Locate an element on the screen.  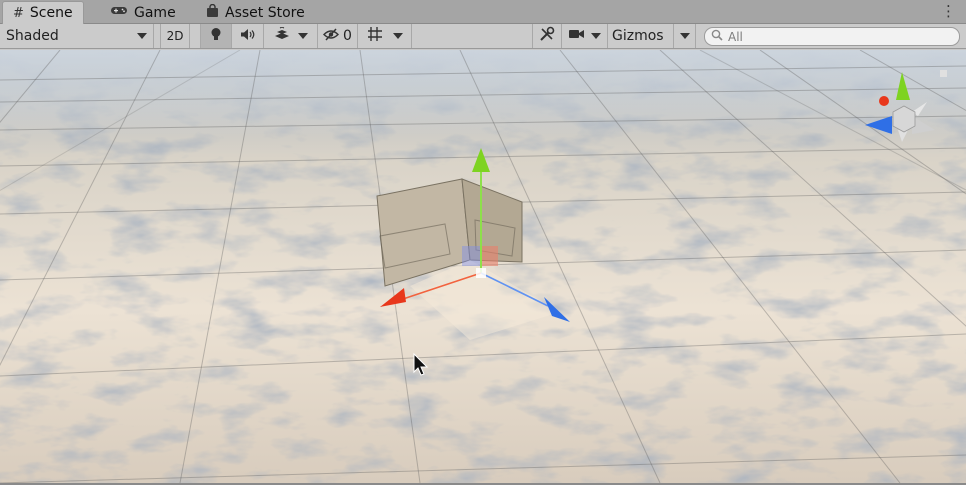
wrench-cross-icon is located at coordinates (547, 36).